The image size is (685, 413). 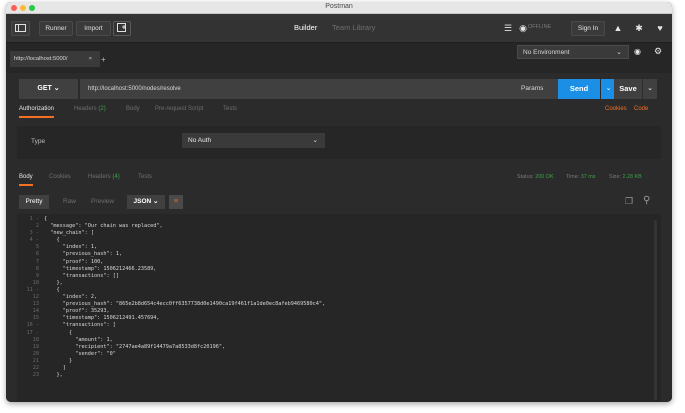 What do you see at coordinates (44, 88) in the screenshot?
I see `method-label: GET` at bounding box center [44, 88].